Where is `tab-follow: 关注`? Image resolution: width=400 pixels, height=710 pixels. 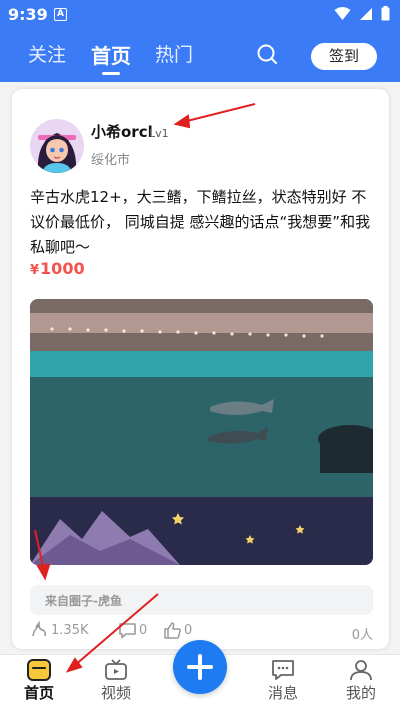 tab-follow: 关注 is located at coordinates (47, 53).